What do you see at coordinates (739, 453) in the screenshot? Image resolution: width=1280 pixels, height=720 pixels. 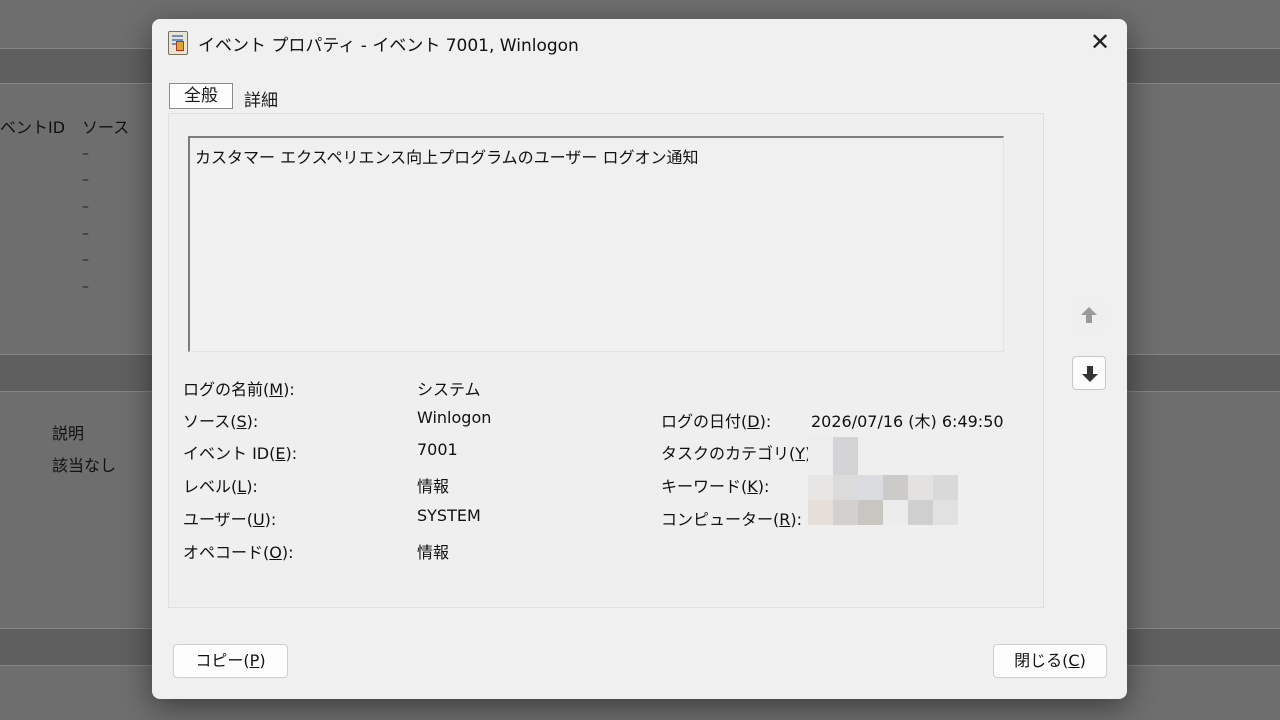 I see `task-category-label: タスクのカテゴリ(Y):` at bounding box center [739, 453].